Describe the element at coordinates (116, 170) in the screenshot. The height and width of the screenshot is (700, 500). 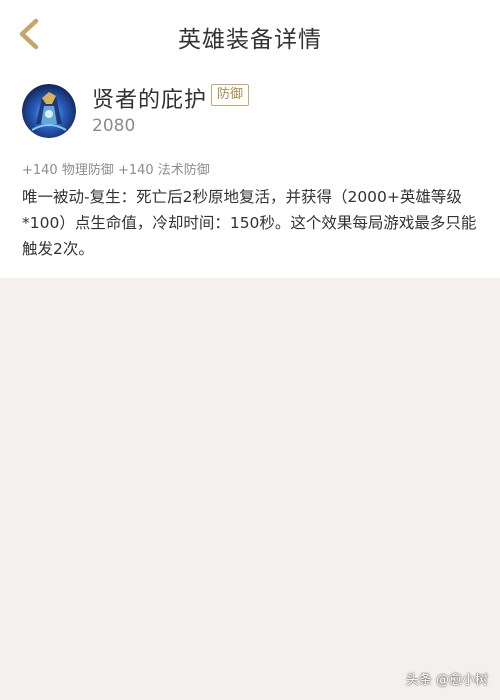
I see `item-stats: +140 物理防御 +140 法术防御` at that location.